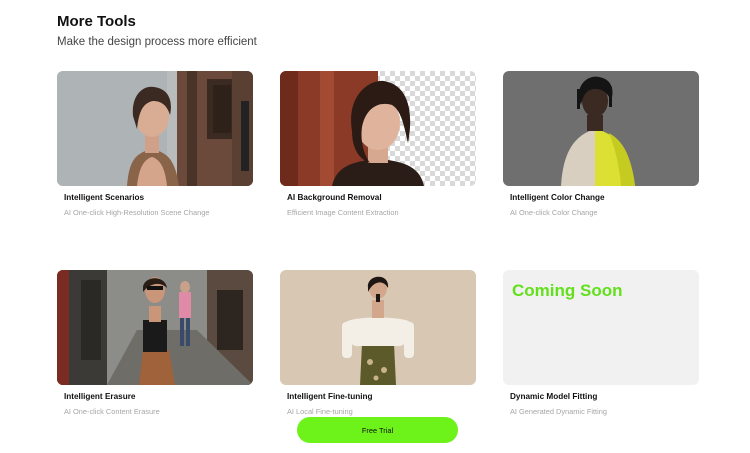 The width and height of the screenshot is (750, 453). I want to click on tool-title: Intelligent Erasure, so click(100, 396).